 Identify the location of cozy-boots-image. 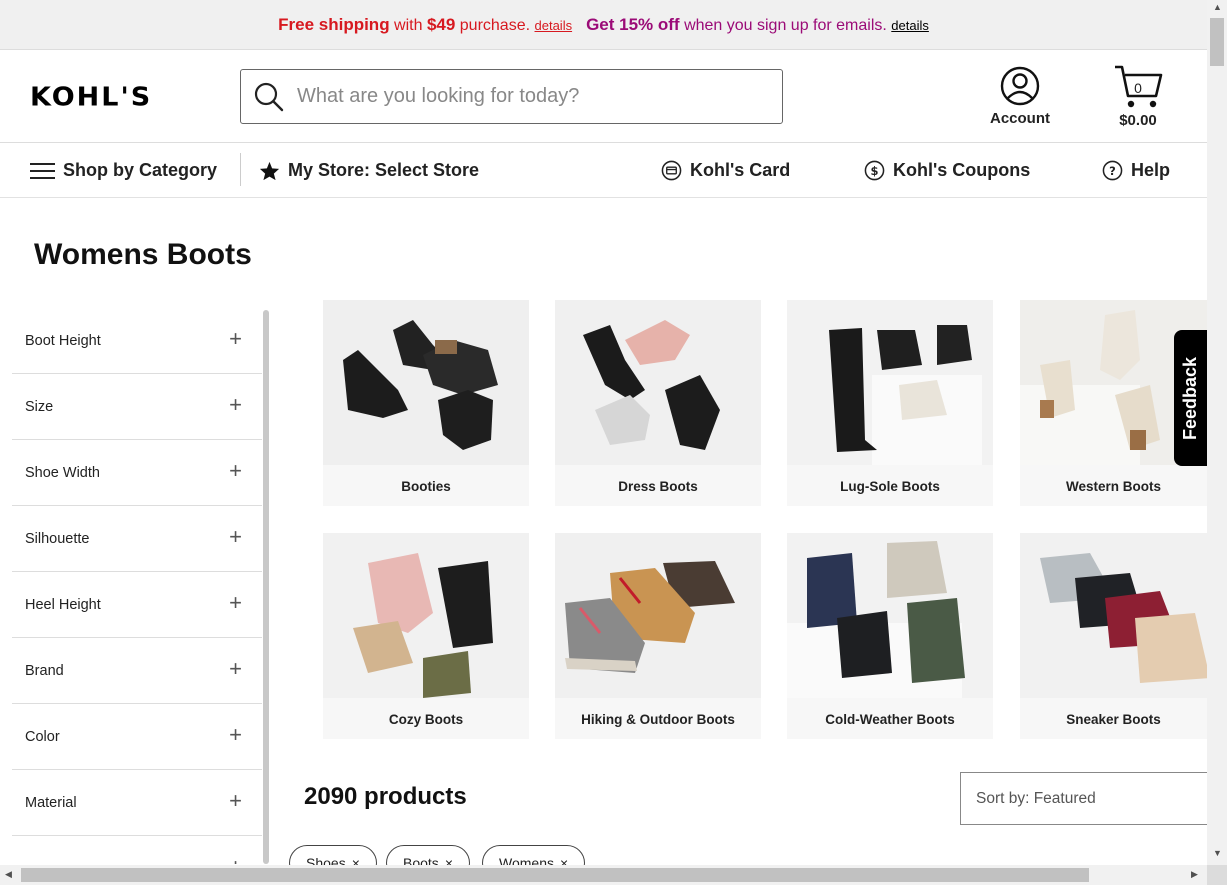
(426, 615).